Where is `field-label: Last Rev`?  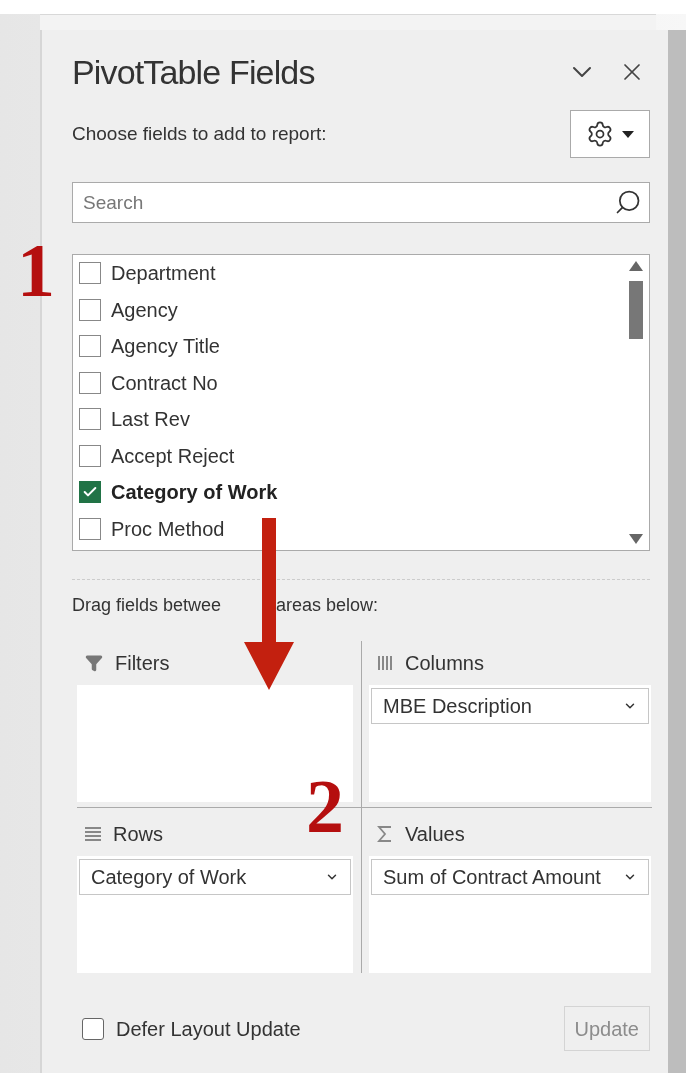 field-label: Last Rev is located at coordinates (150, 419).